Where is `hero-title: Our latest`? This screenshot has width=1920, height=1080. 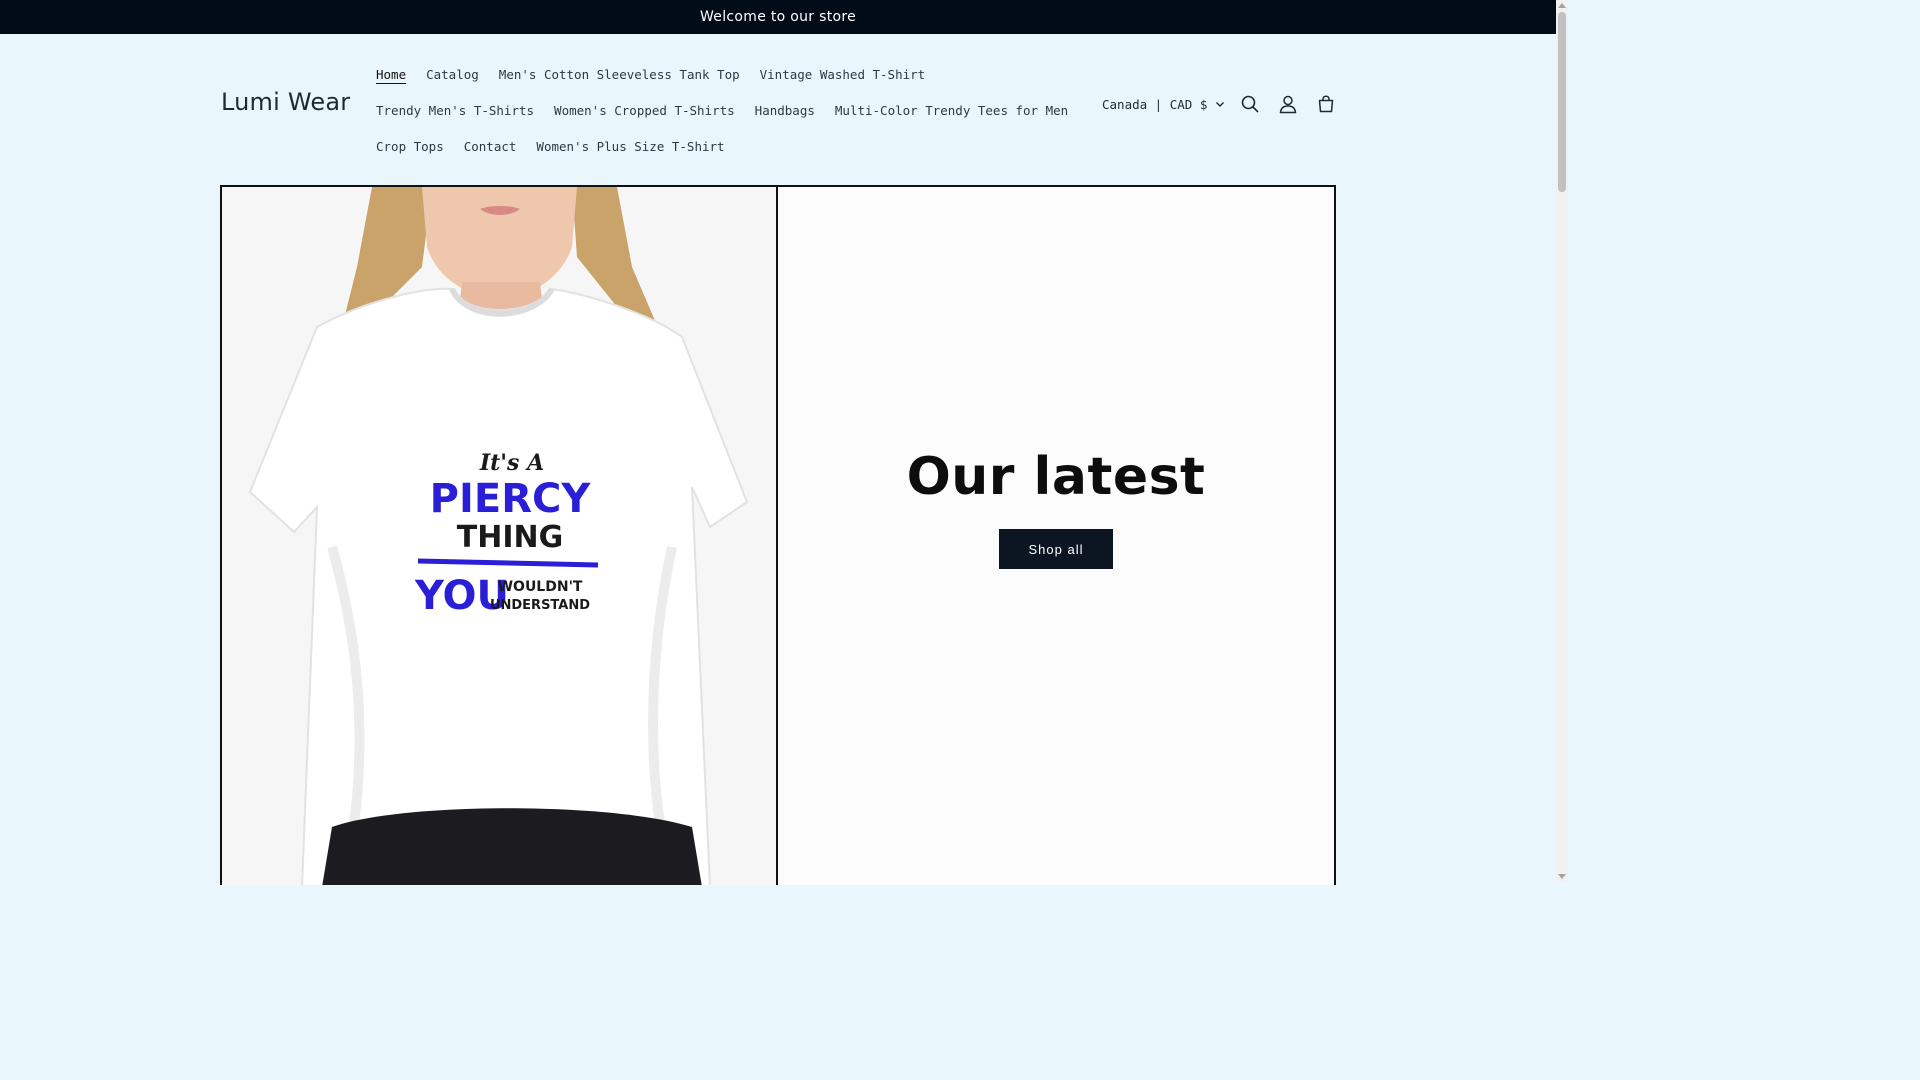 hero-title: Our latest is located at coordinates (1056, 477).